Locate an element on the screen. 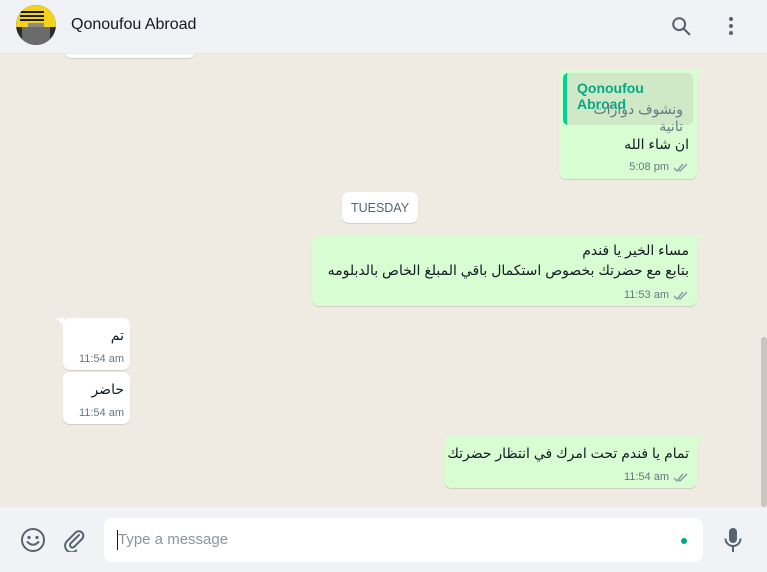 The image size is (767, 572). message-text: ان شاء الله is located at coordinates (656, 144).